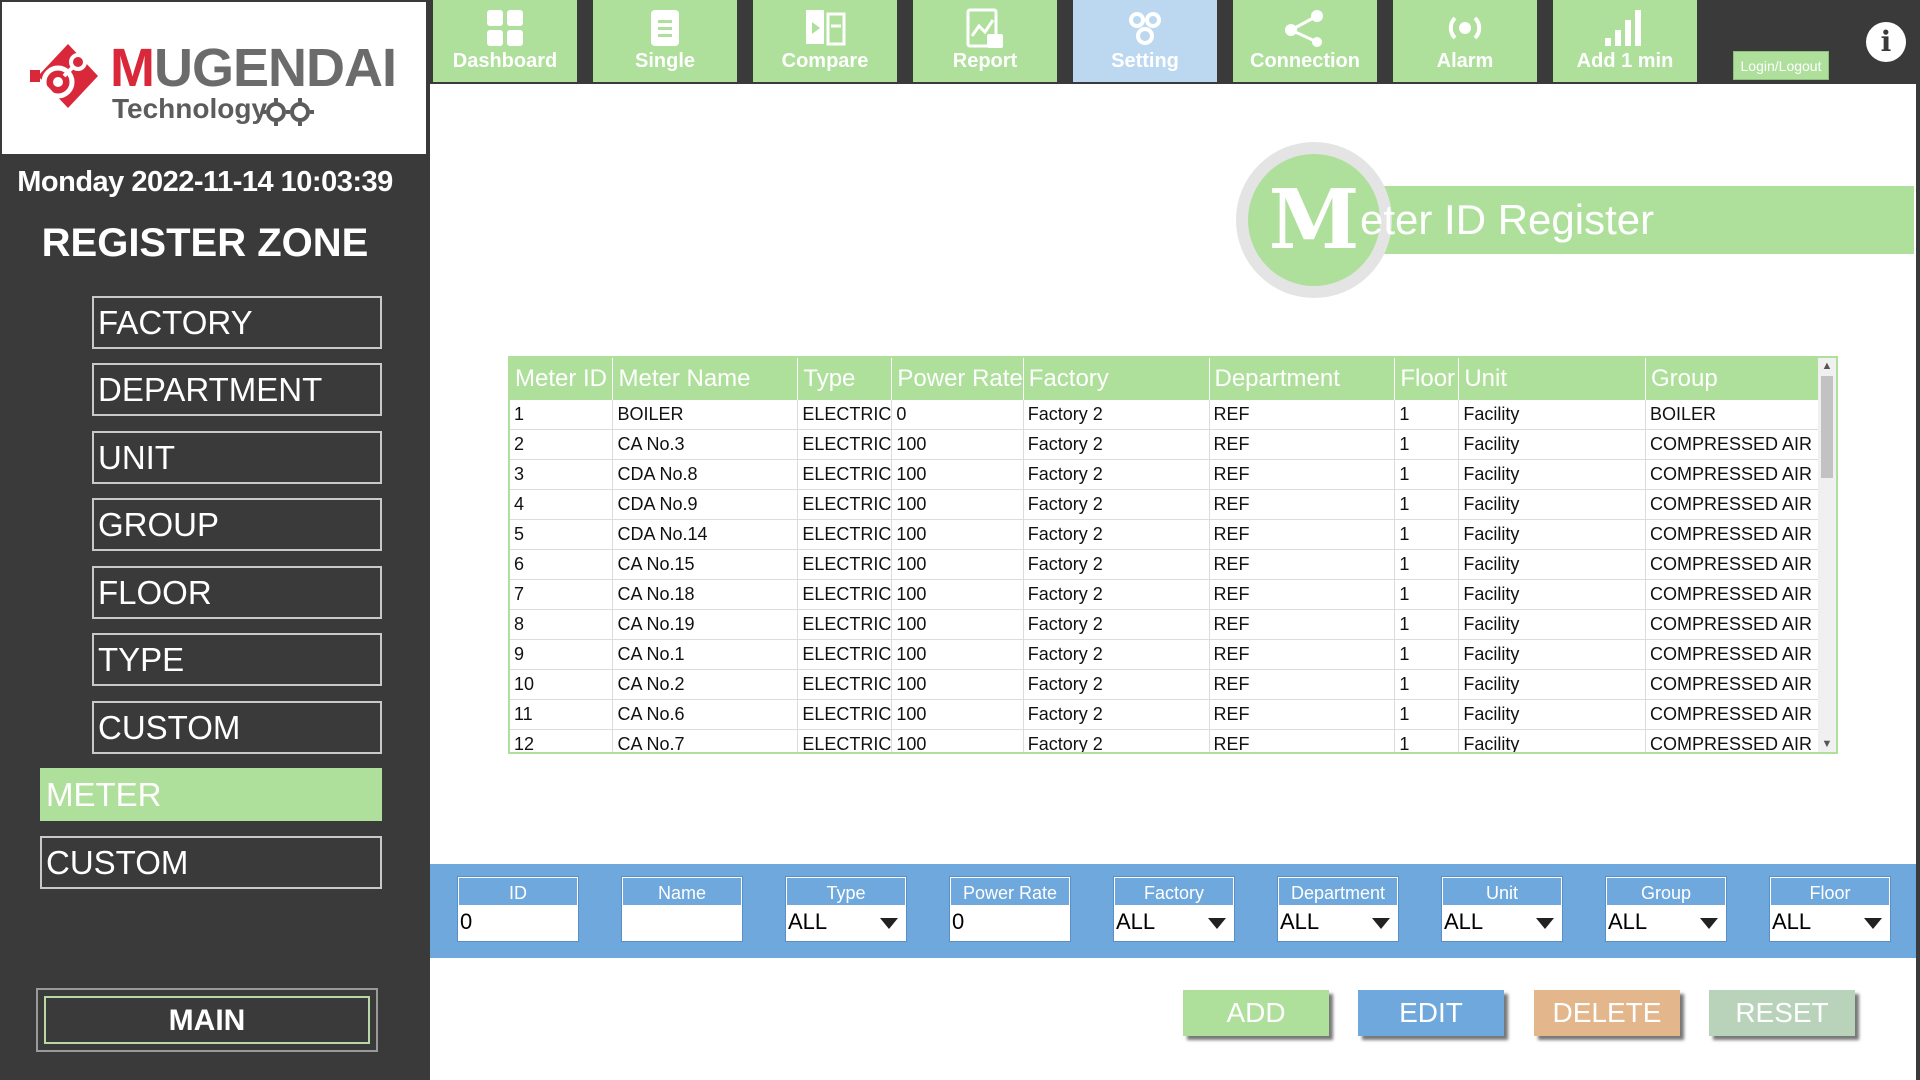 This screenshot has width=1920, height=1080. I want to click on table-cell: 9, so click(562, 654).